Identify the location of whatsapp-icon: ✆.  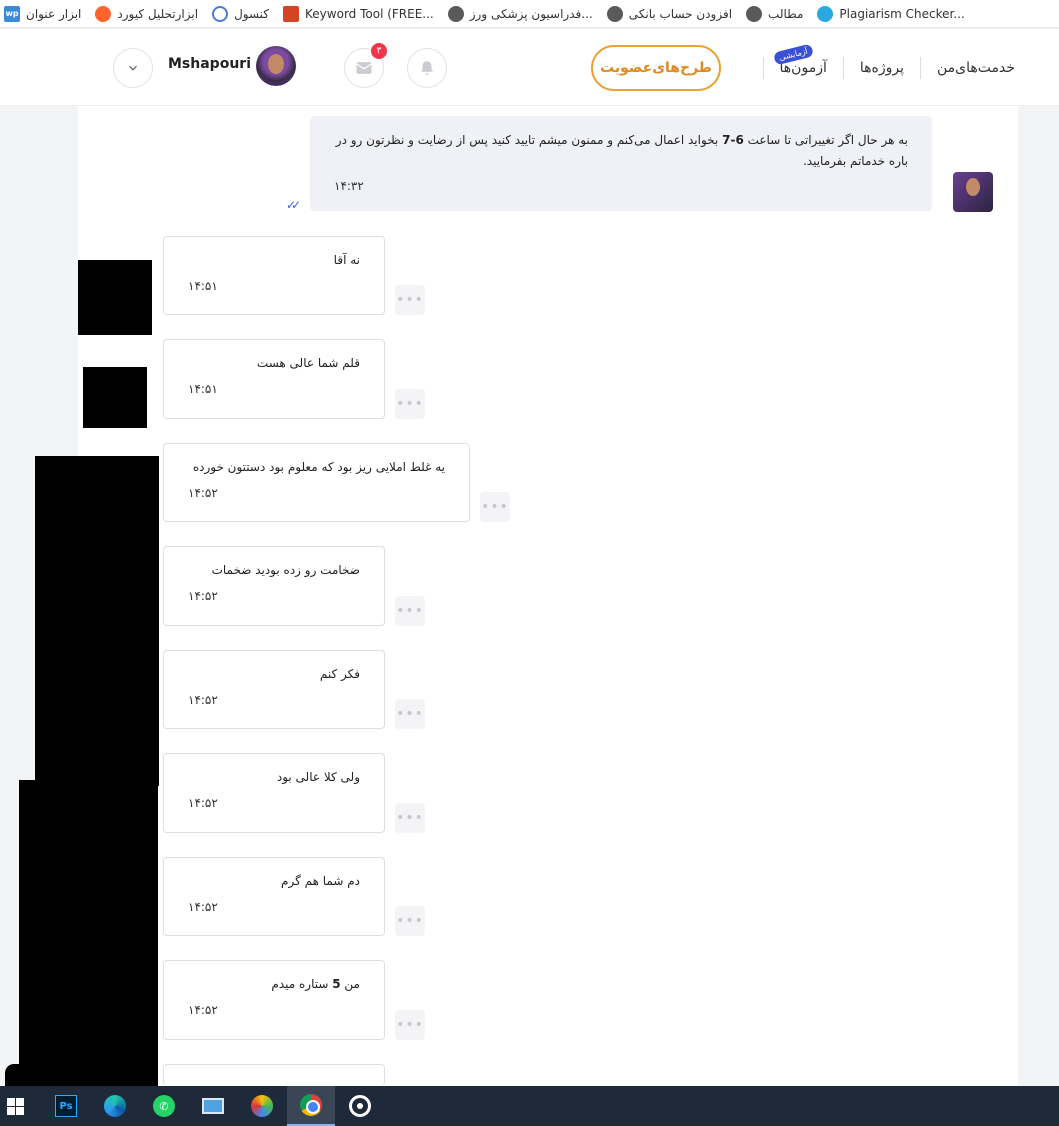
(164, 1106).